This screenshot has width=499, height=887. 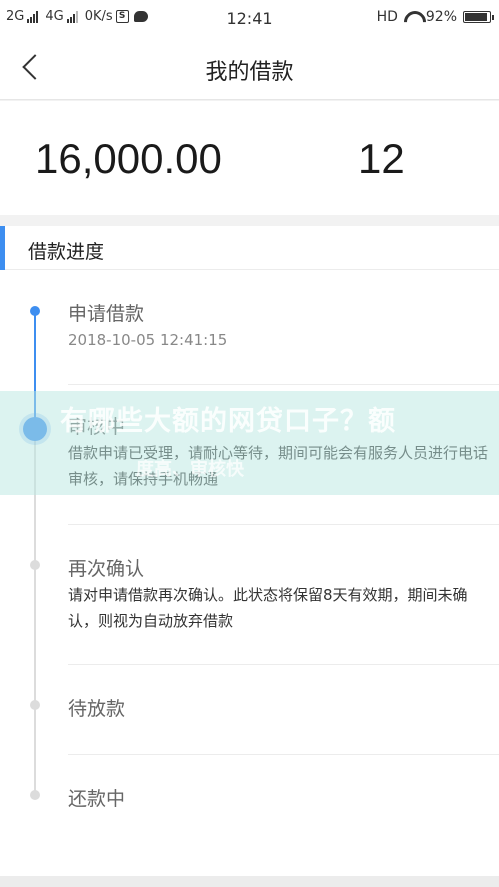 I want to click on nav-bar: 我的借款, so click(x=249, y=68).